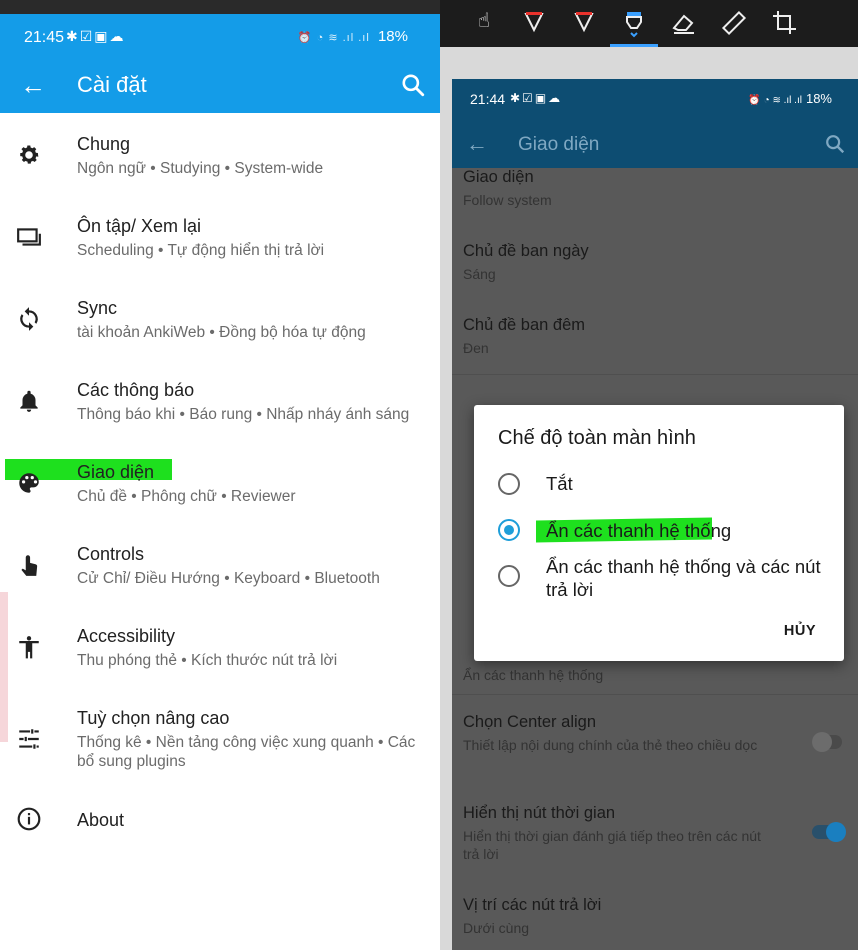  I want to click on bell-icon, so click(29, 401).